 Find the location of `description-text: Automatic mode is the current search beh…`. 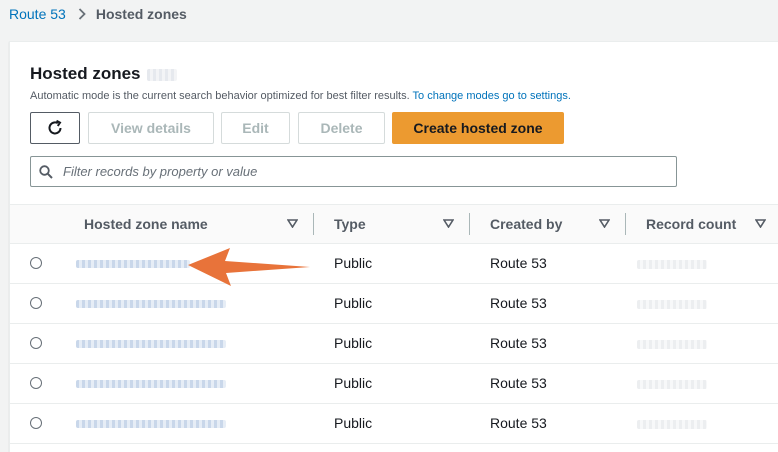

description-text: Automatic mode is the current search beh… is located at coordinates (220, 96).